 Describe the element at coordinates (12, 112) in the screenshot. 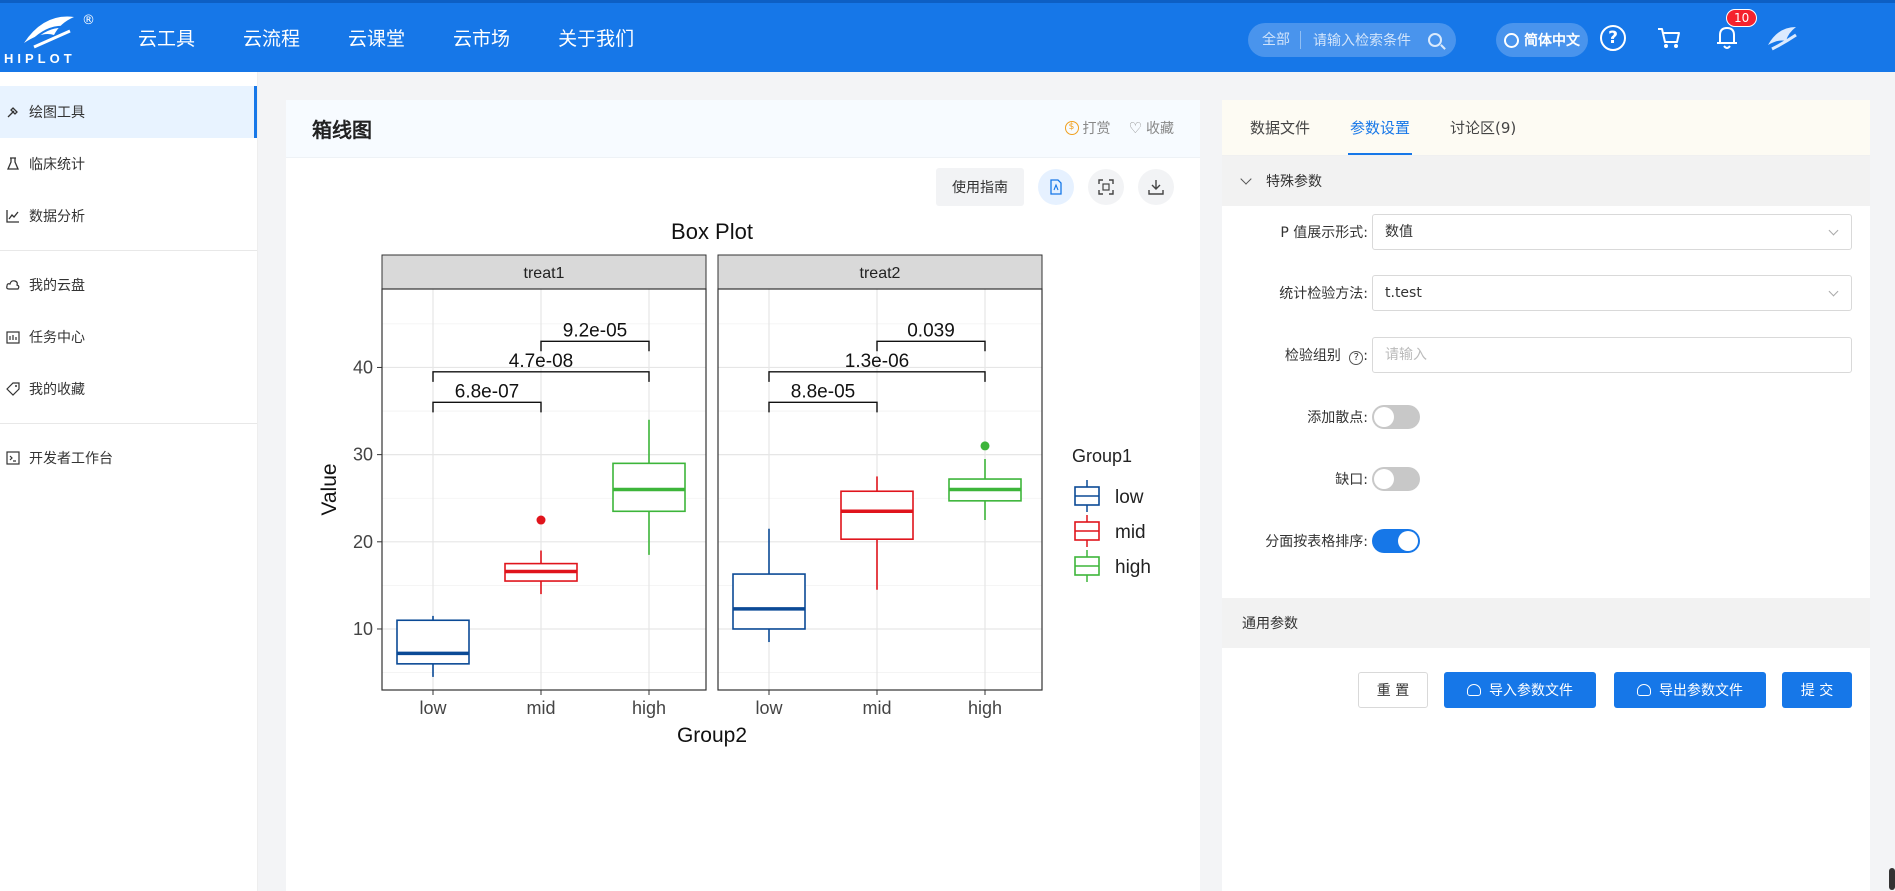

I see `brush-icon` at that location.